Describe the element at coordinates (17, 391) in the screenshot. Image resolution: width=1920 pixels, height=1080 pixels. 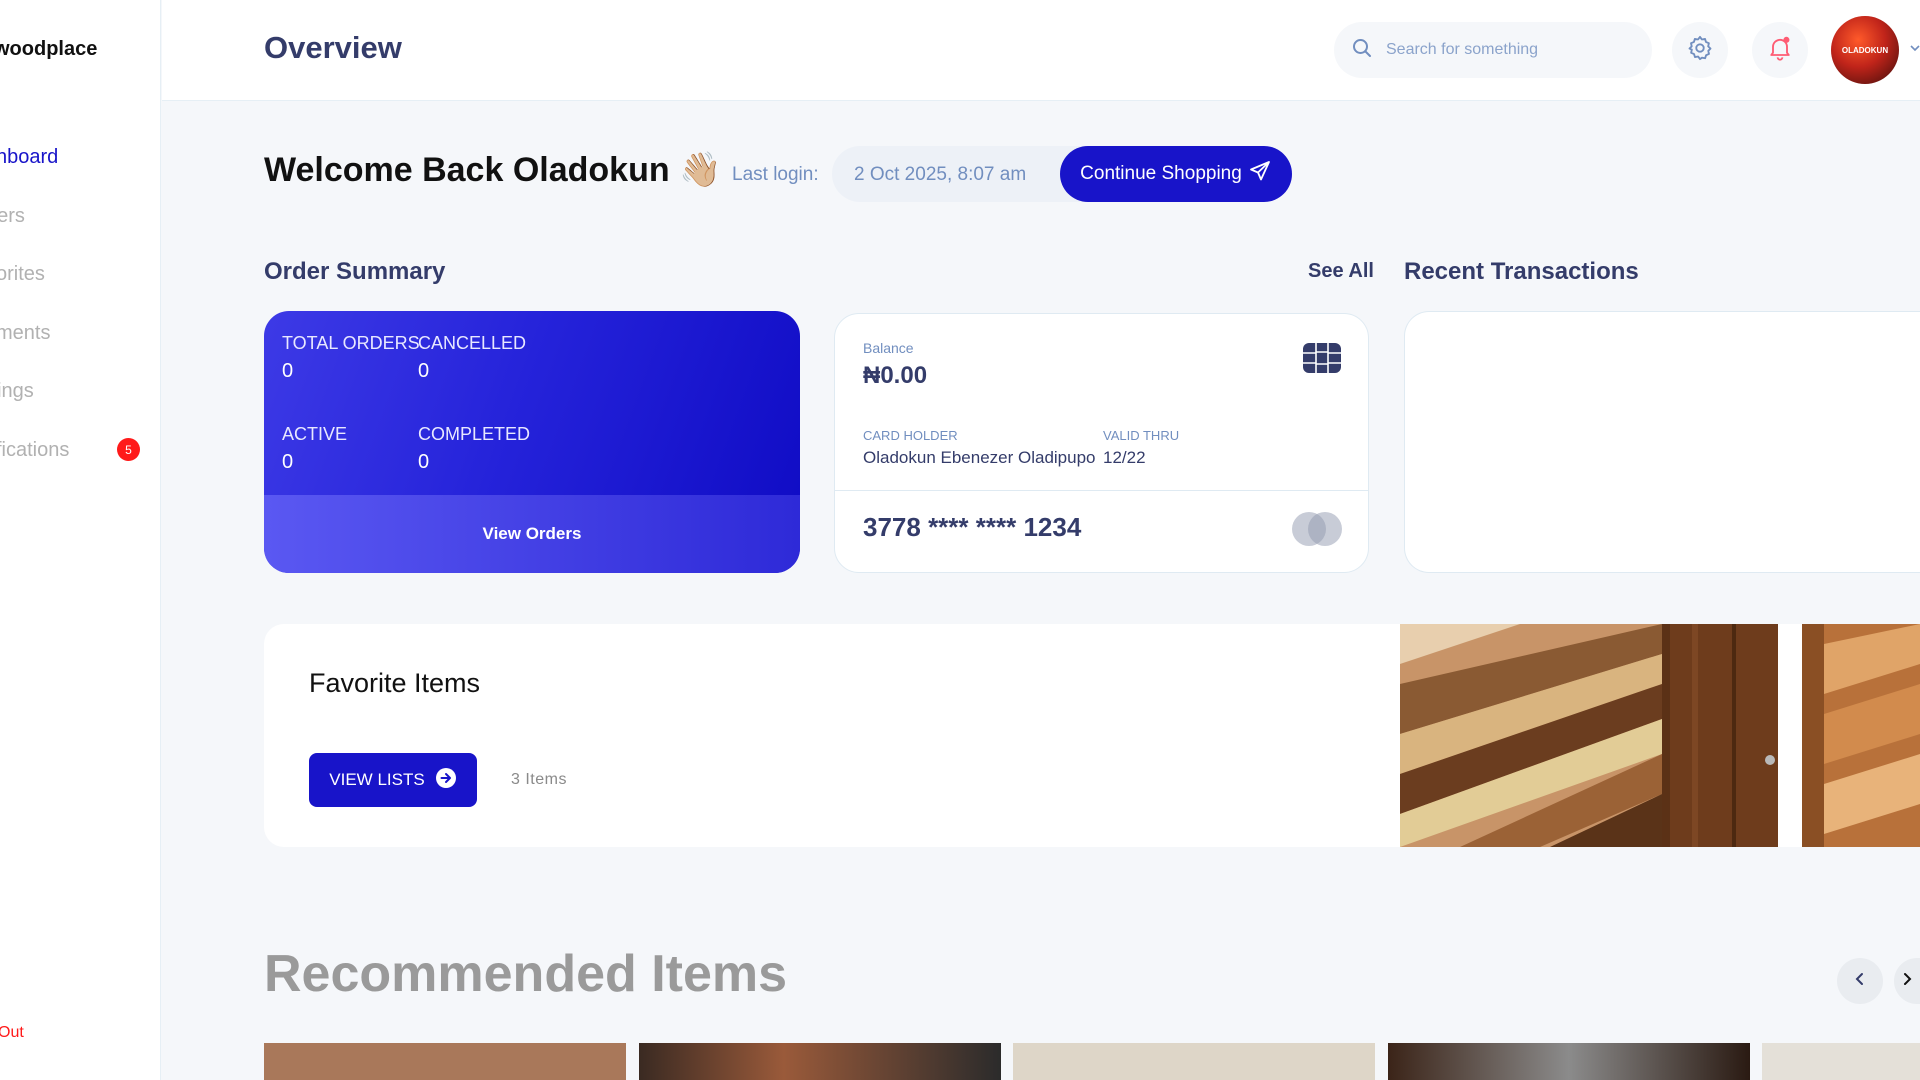
I see `sidebar-item-settings: ttings` at that location.